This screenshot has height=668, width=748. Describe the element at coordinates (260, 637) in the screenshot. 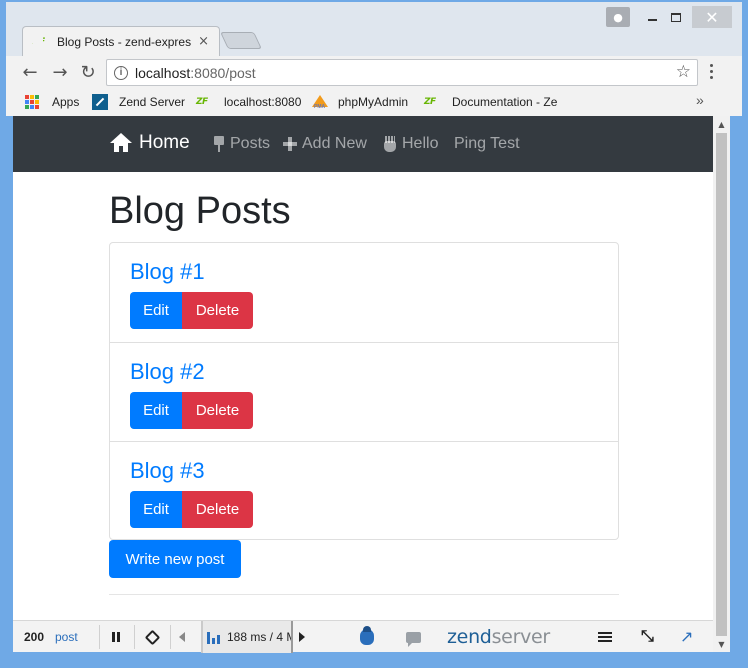

I see `metric-value: 188 ms / 4 M` at that location.